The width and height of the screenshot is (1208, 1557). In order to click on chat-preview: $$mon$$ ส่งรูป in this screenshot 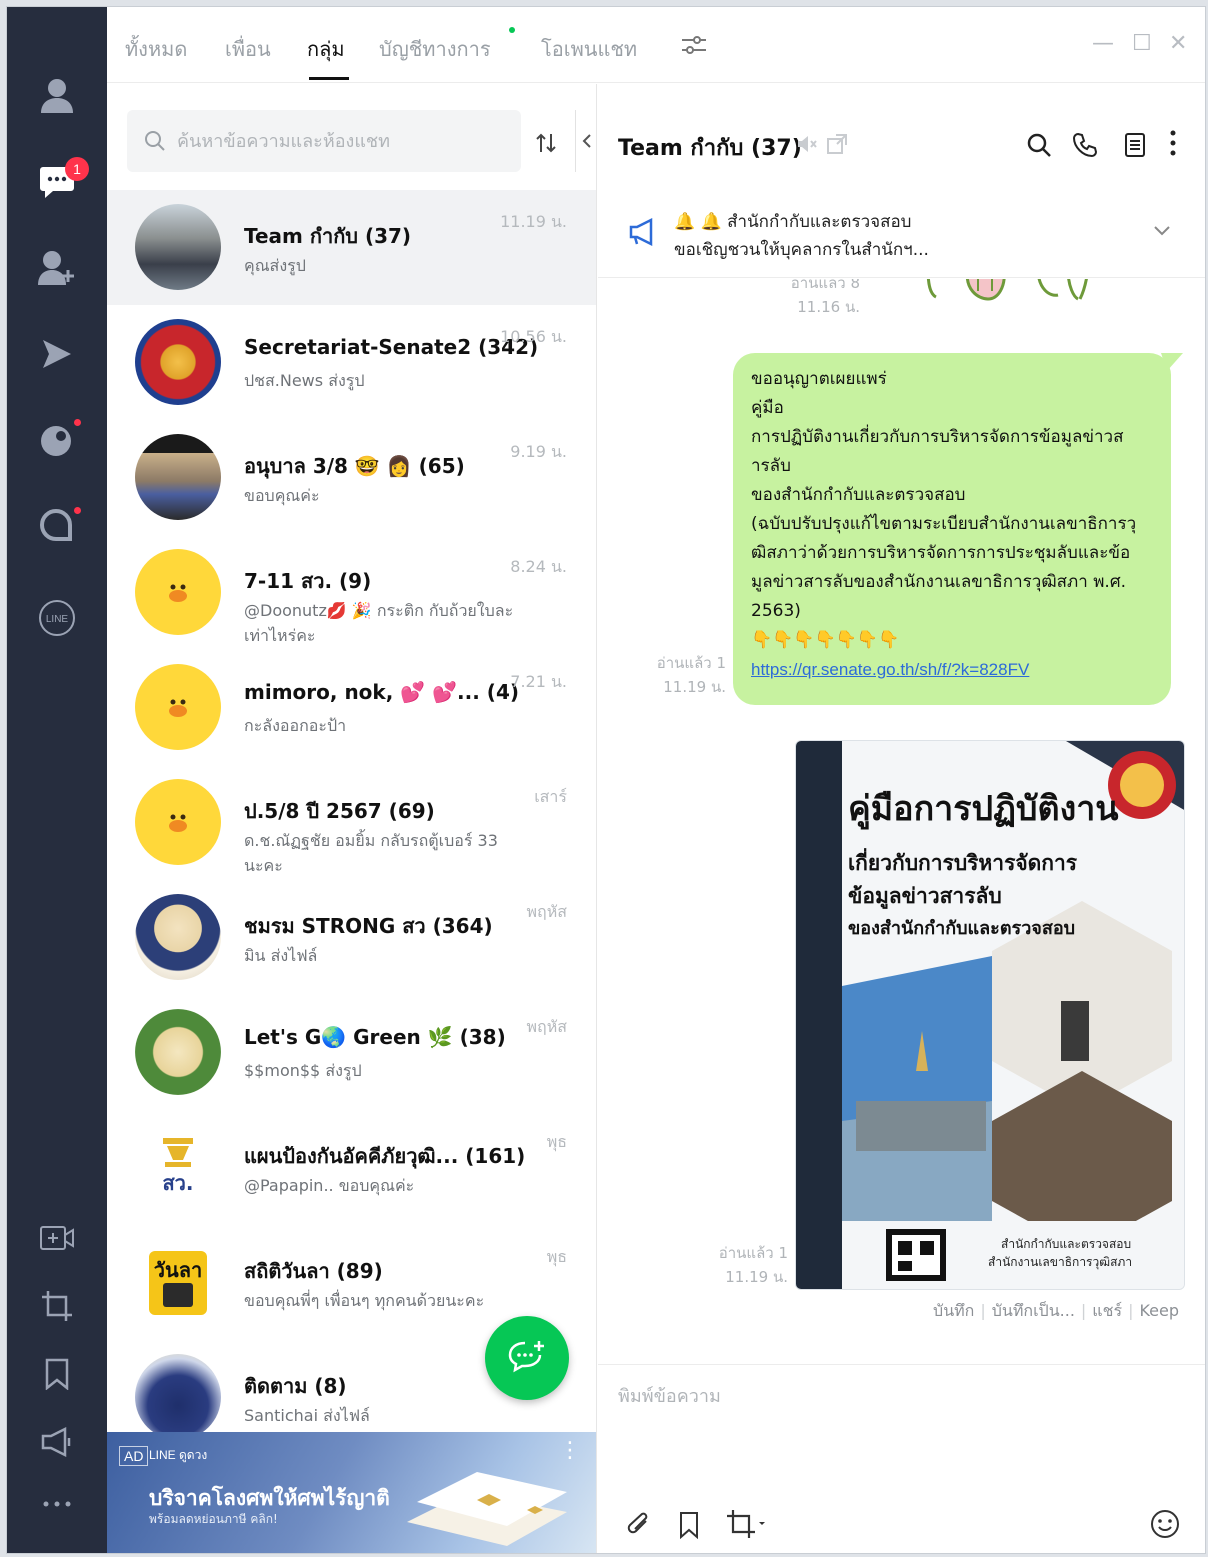, I will do `click(303, 1070)`.